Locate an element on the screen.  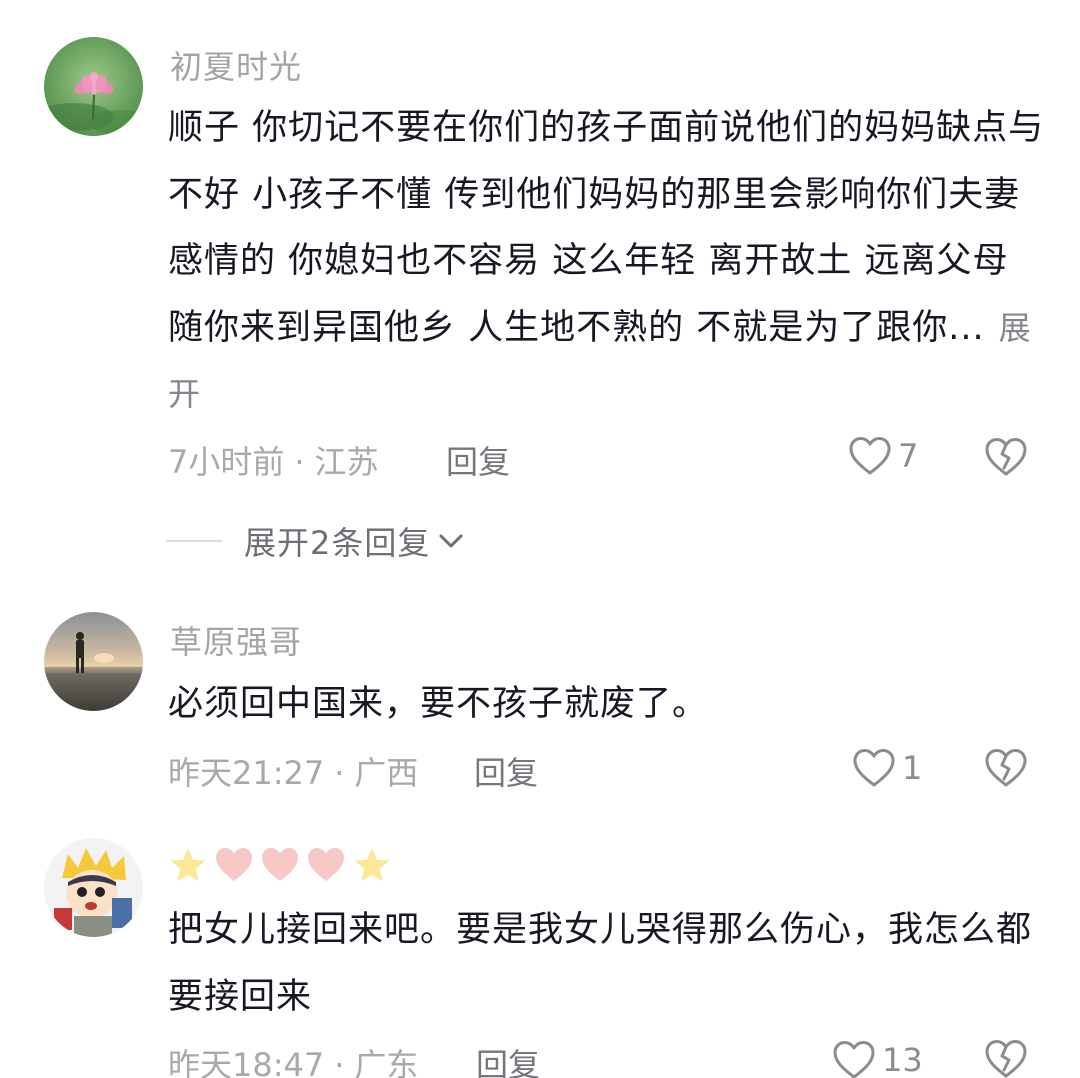
comment-location: 广东 is located at coordinates (386, 1062).